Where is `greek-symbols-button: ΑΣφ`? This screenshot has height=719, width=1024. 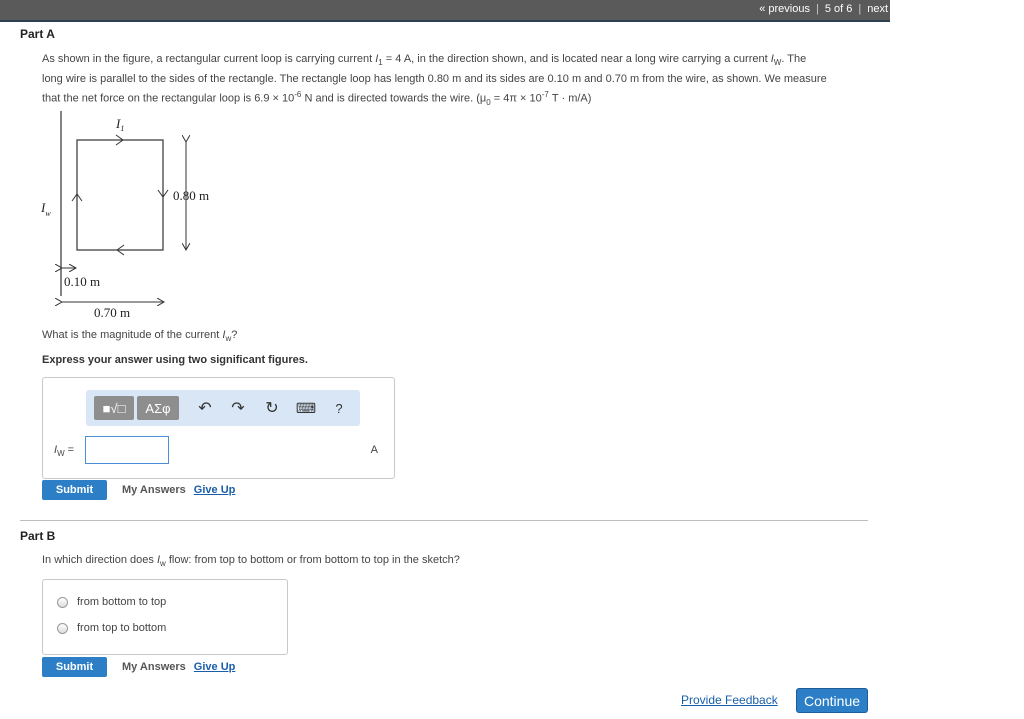
greek-symbols-button: ΑΣφ is located at coordinates (158, 408).